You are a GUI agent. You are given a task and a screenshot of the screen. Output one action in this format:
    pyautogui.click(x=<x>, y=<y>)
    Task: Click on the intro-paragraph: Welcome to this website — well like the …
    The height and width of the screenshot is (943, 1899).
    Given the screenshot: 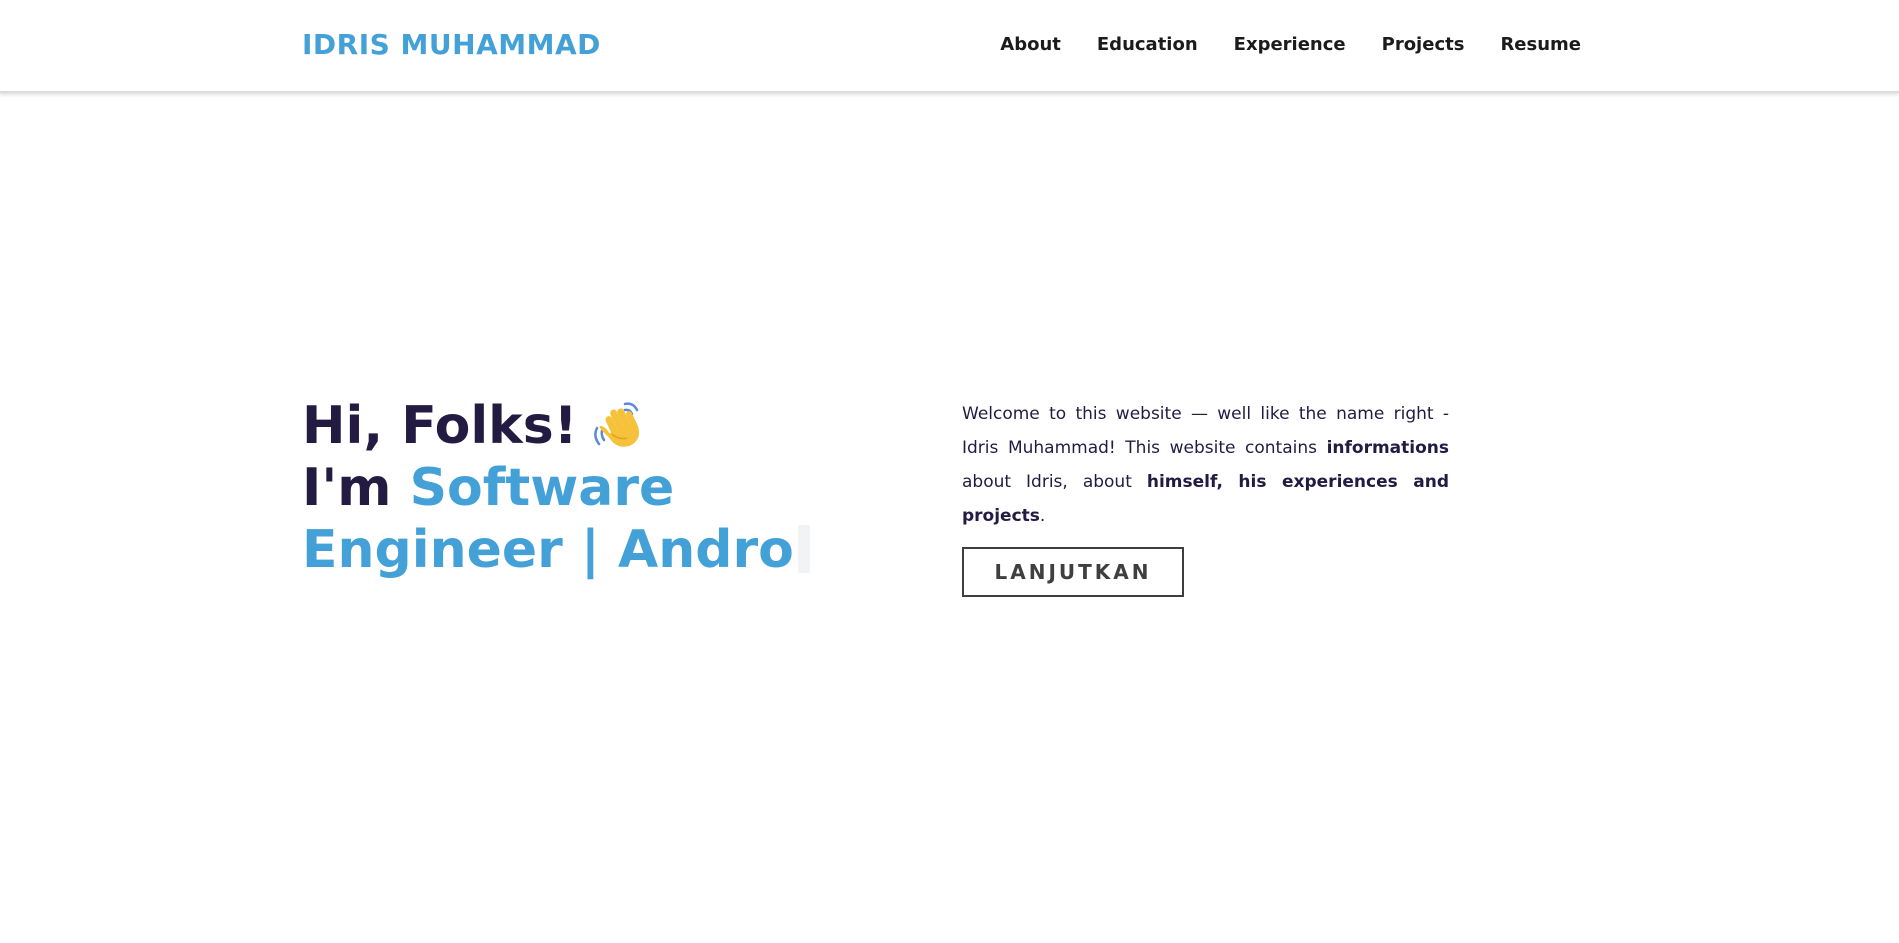 What is the action you would take?
    pyautogui.click(x=1205, y=465)
    